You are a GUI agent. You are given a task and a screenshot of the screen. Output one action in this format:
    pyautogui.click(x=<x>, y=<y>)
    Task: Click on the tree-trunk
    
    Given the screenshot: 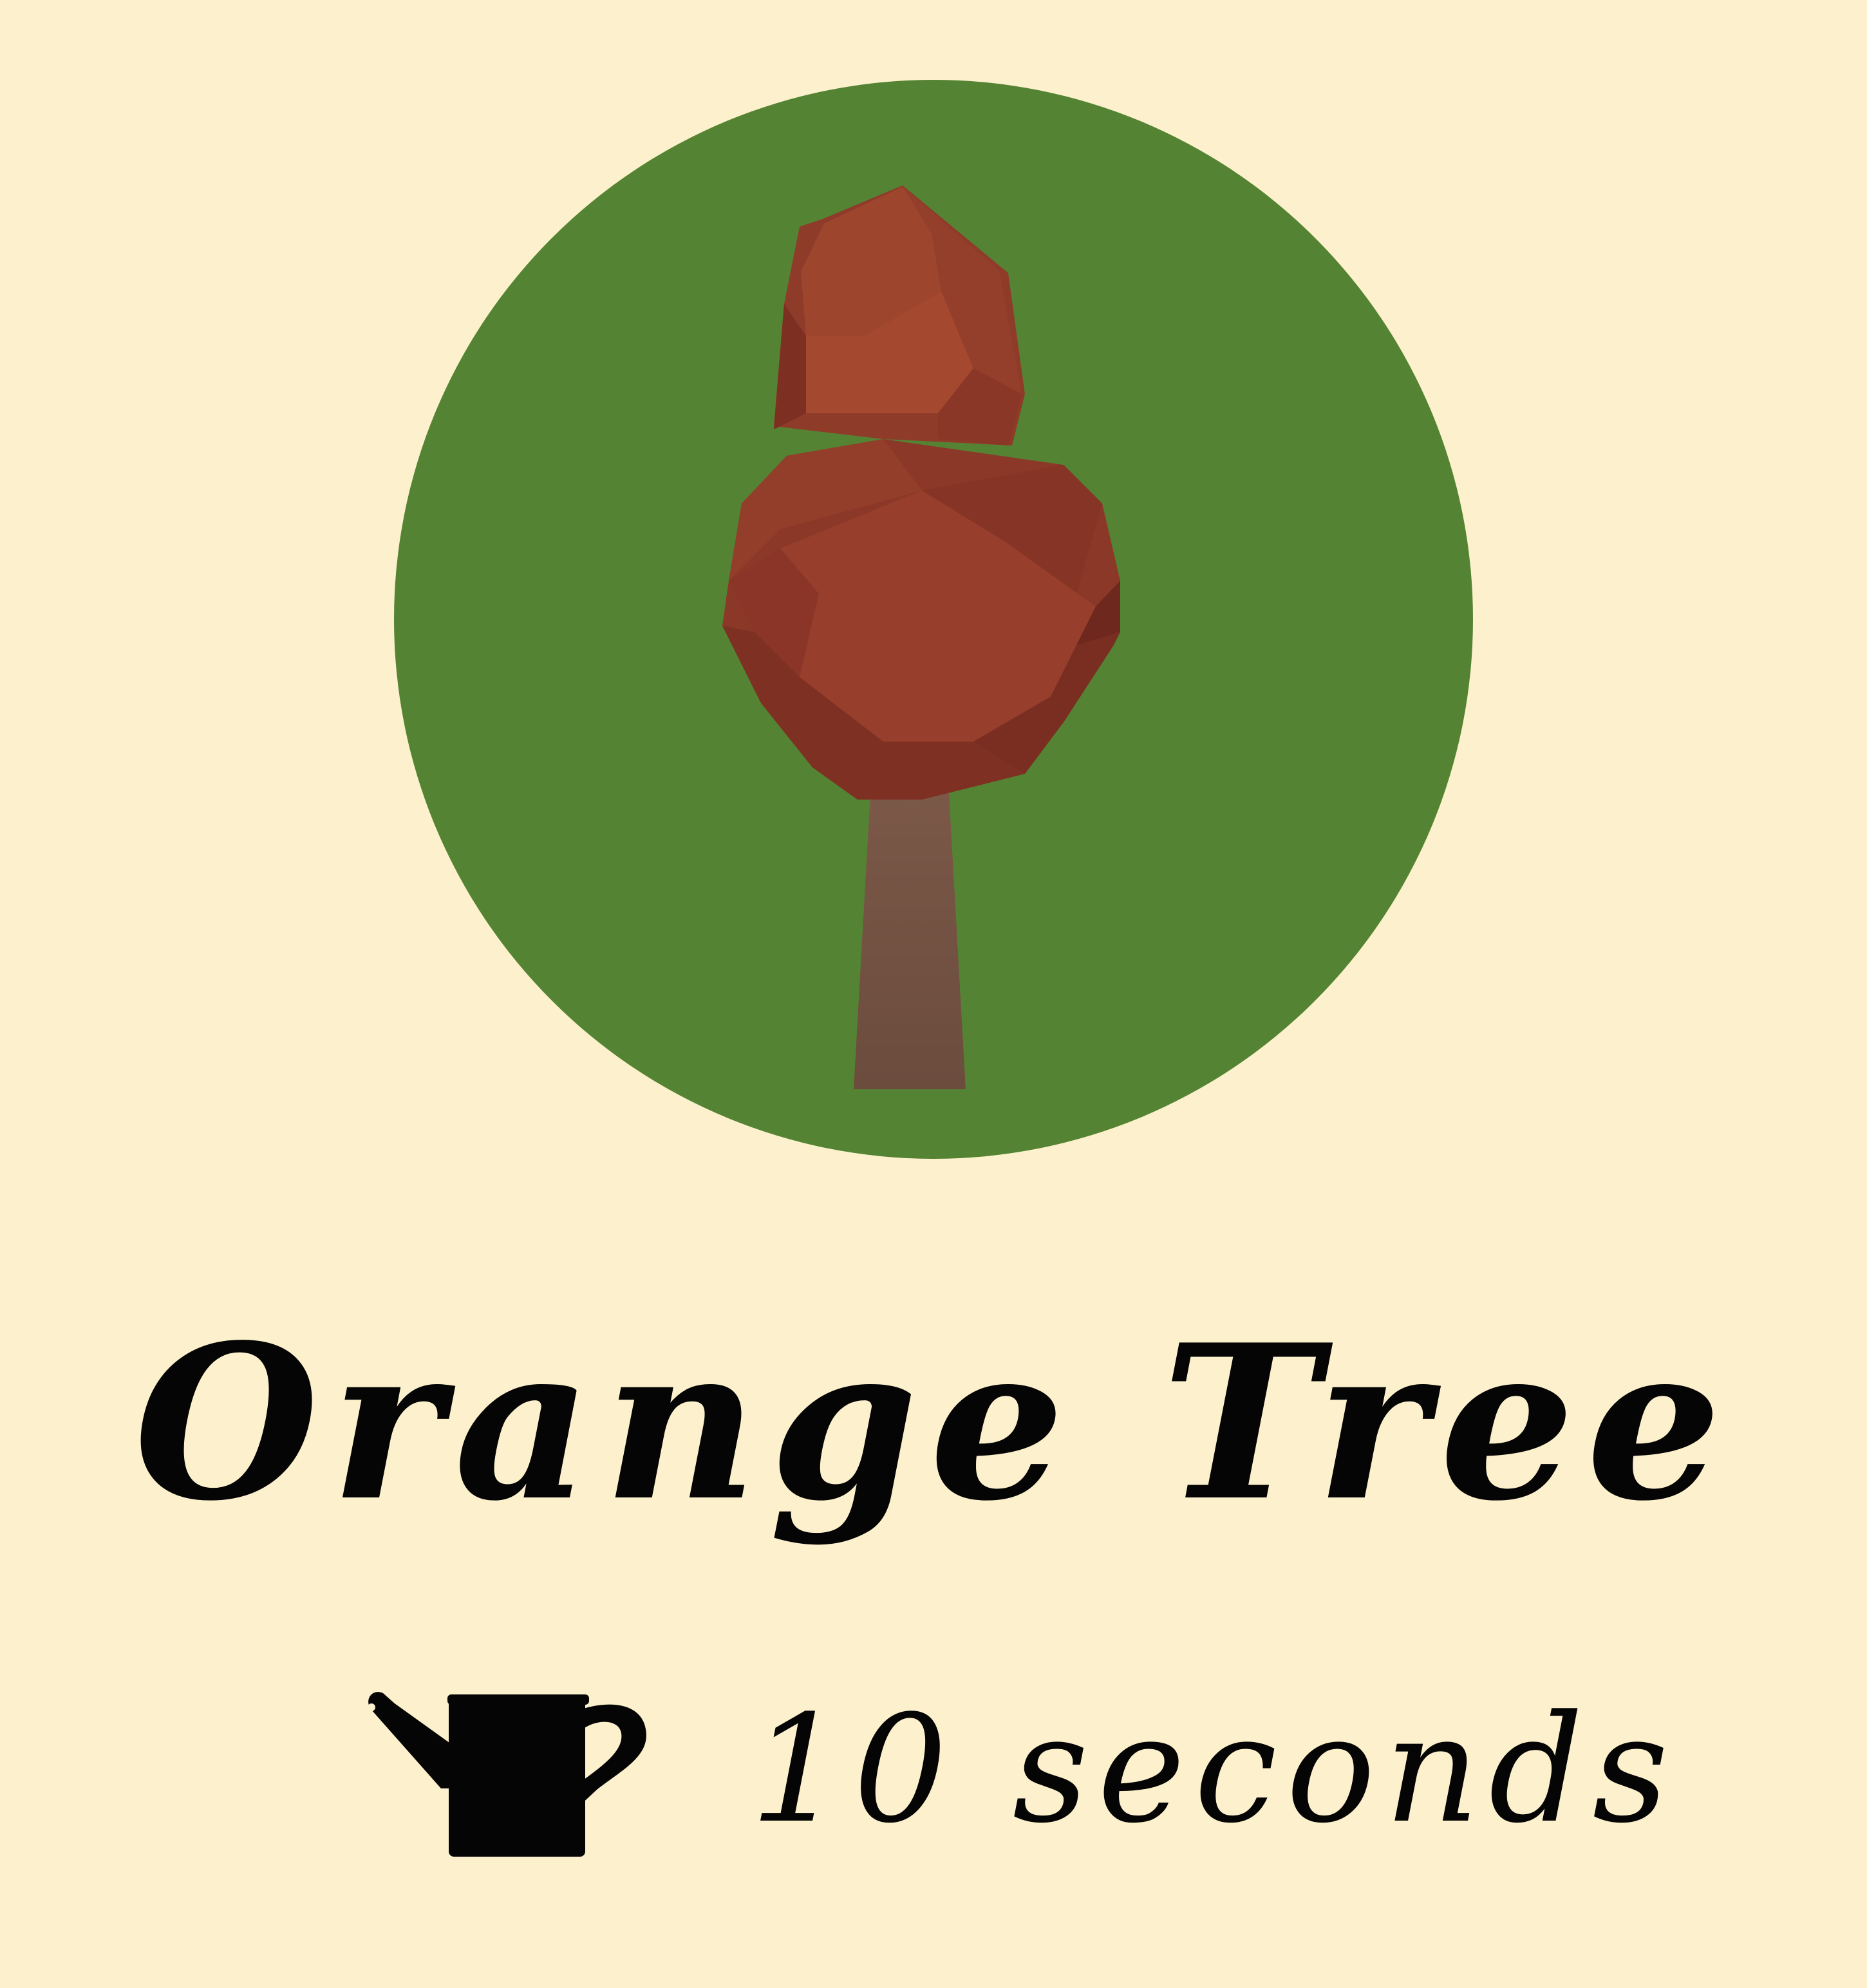 What is the action you would take?
    pyautogui.click(x=910, y=941)
    